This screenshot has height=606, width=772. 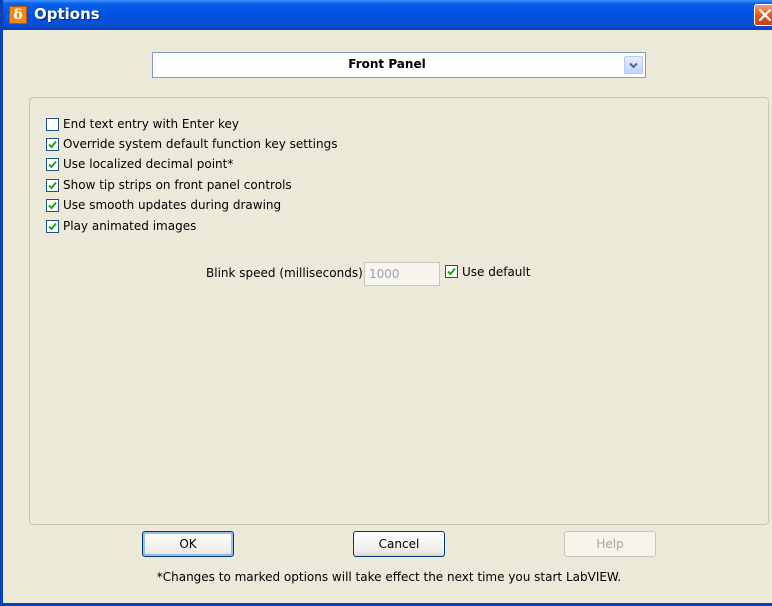 I want to click on help-button: Help, so click(x=610, y=544).